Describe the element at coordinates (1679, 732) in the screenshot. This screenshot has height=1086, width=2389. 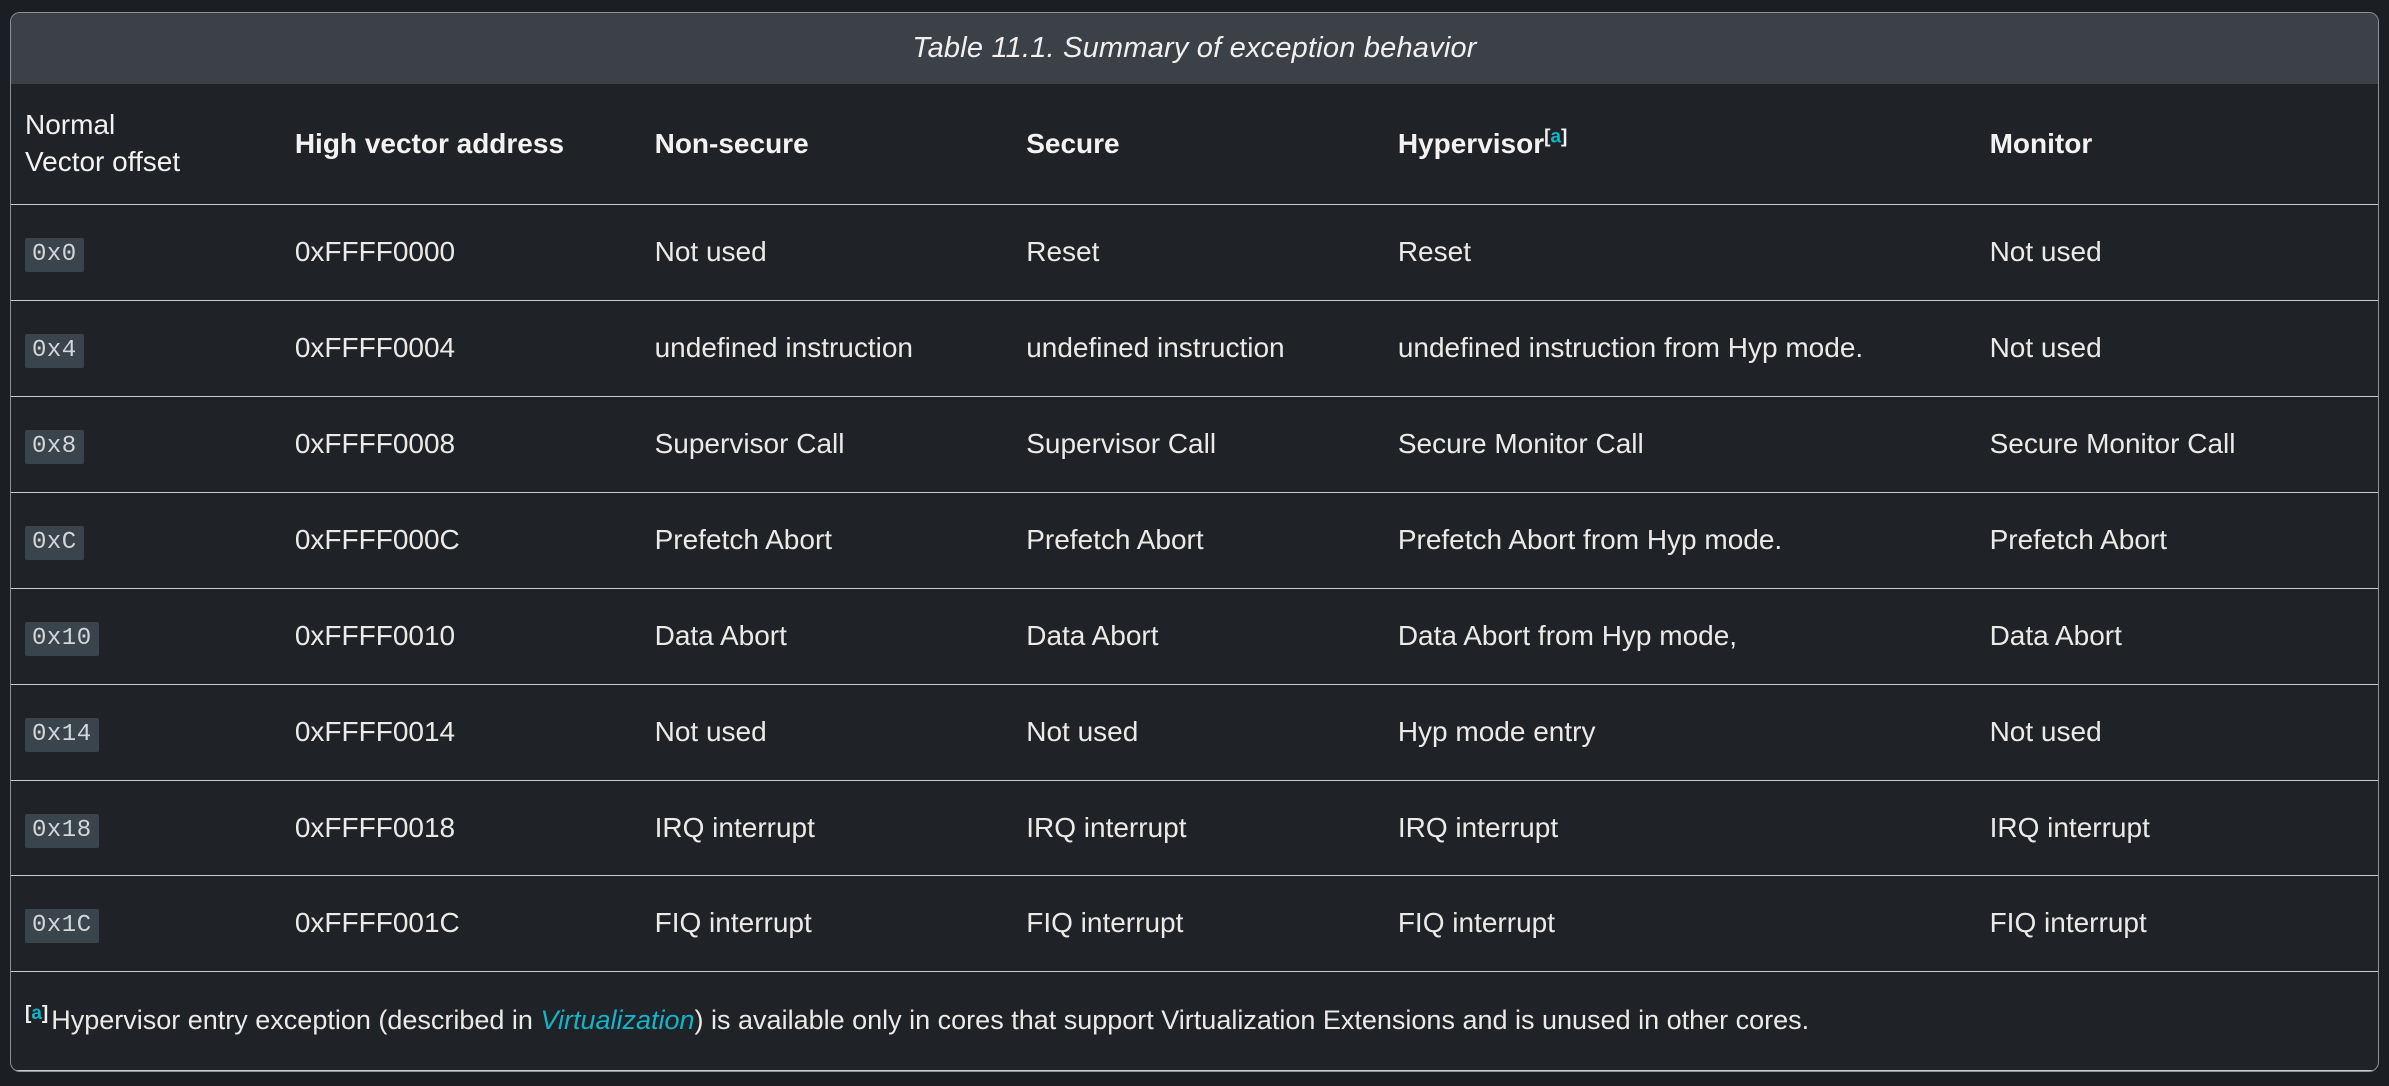
I see `cell-hypervisor: Hyp mode entry` at that location.